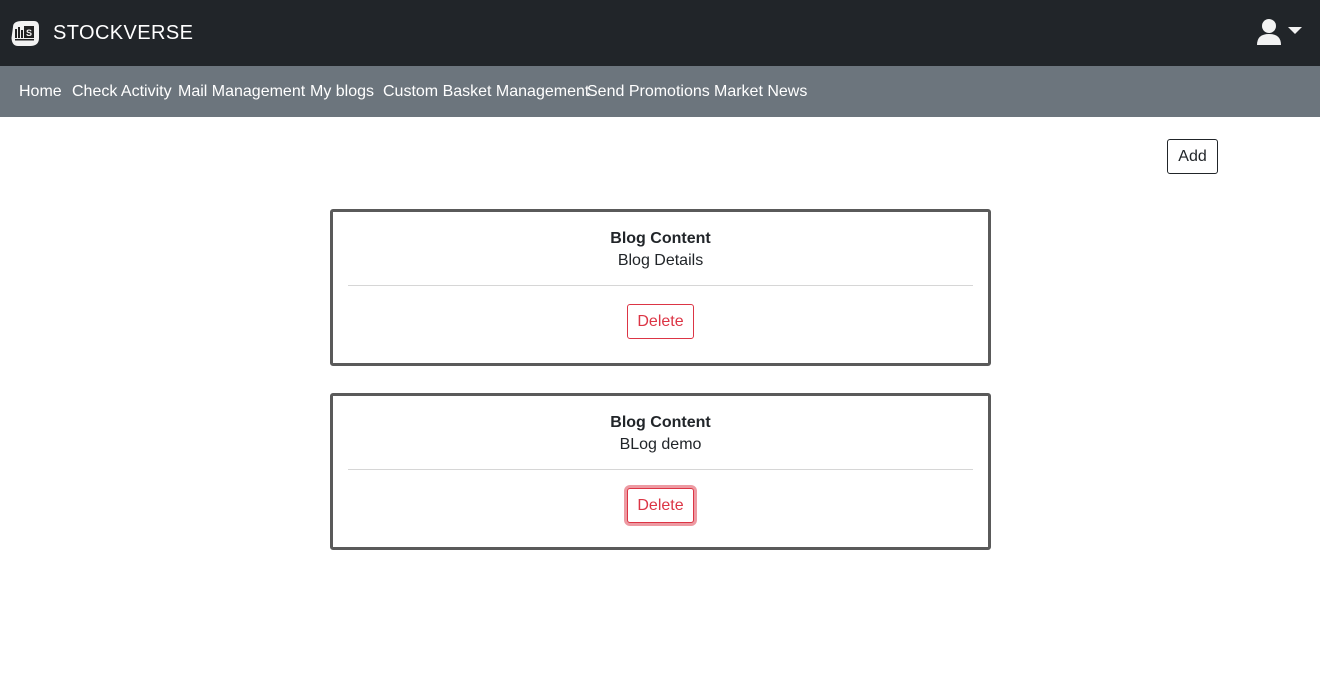 This screenshot has height=681, width=1320. Describe the element at coordinates (660, 33) in the screenshot. I see `top-header: S STOCKVERSE` at that location.